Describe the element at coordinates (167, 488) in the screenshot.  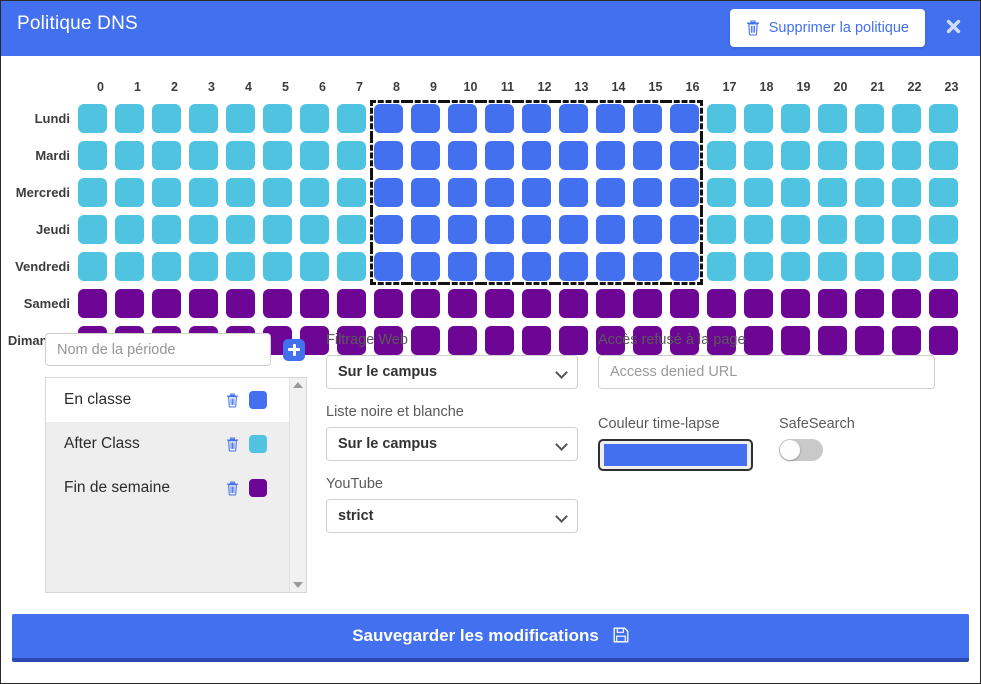
I see `list-item: Fin de semaine` at that location.